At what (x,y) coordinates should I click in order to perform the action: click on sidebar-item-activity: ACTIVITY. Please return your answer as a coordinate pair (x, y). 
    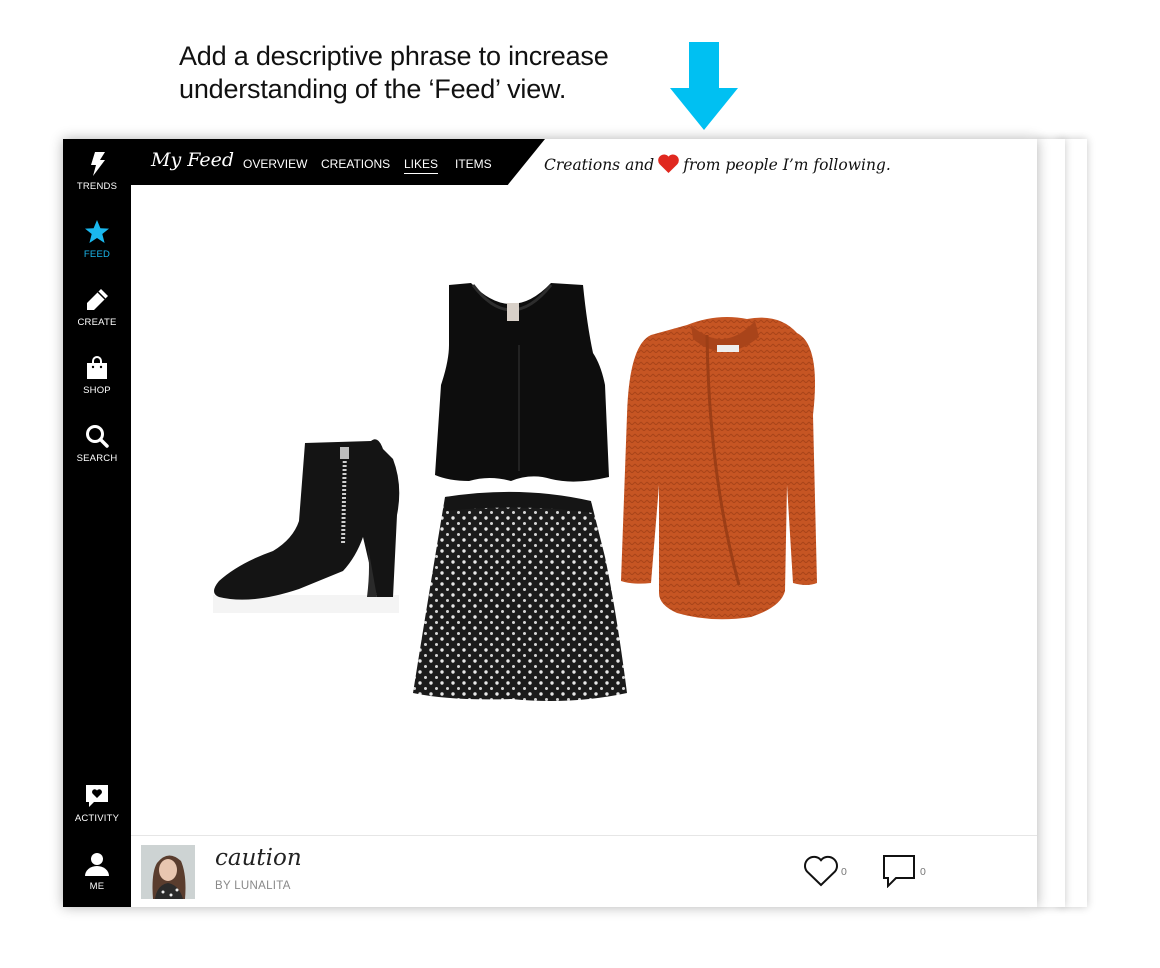
    Looking at the image, I should click on (97, 803).